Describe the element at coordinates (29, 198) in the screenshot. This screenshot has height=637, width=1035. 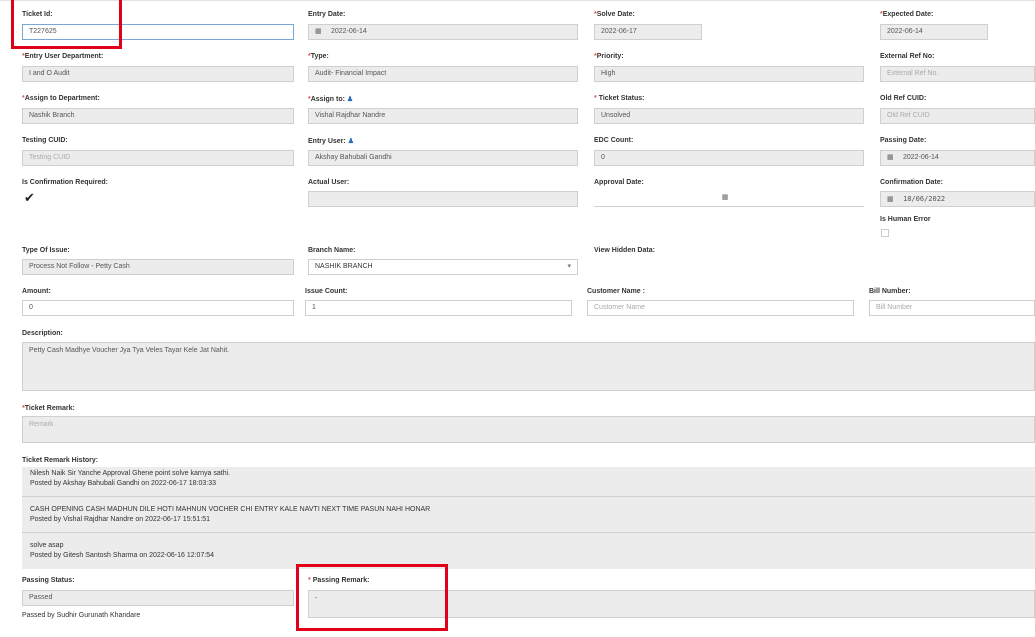
I see `checkmark-icon: ✔` at that location.